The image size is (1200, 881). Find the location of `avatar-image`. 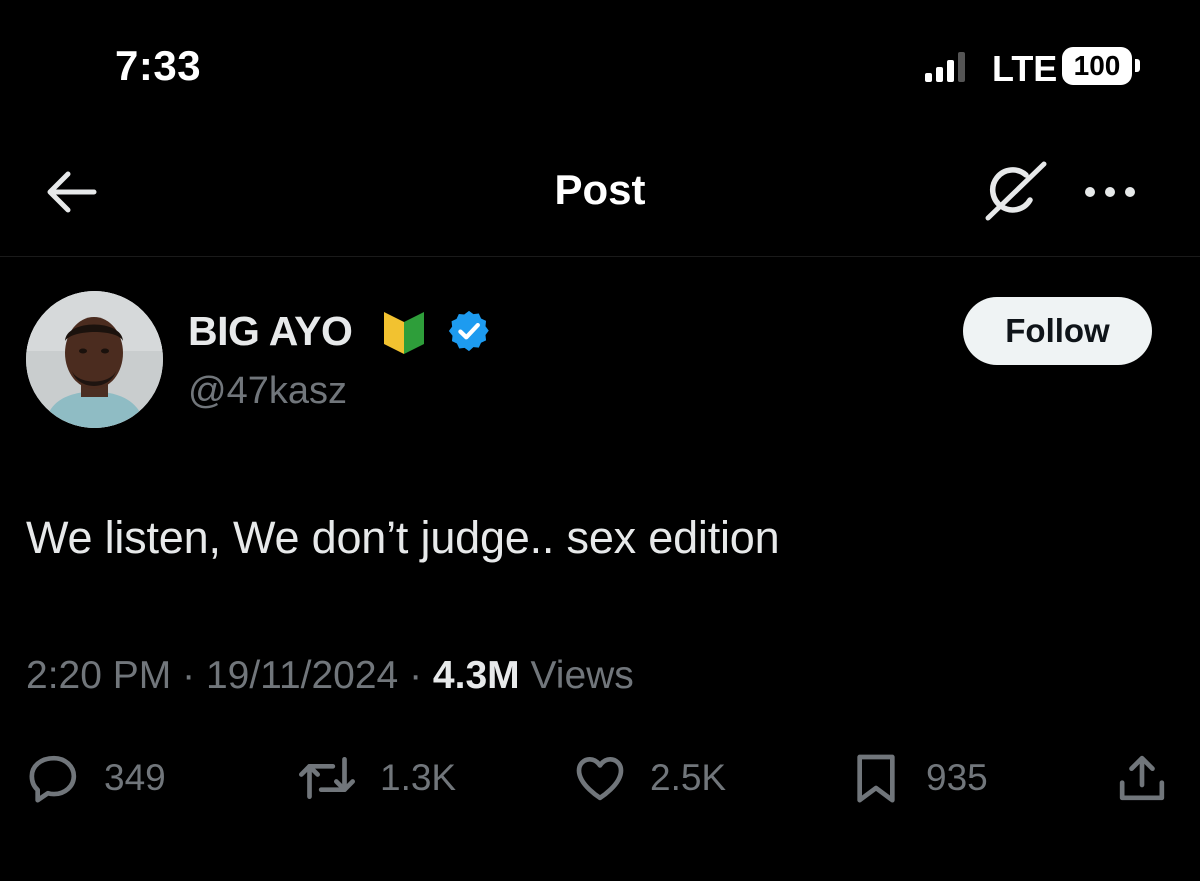

avatar-image is located at coordinates (94, 359).